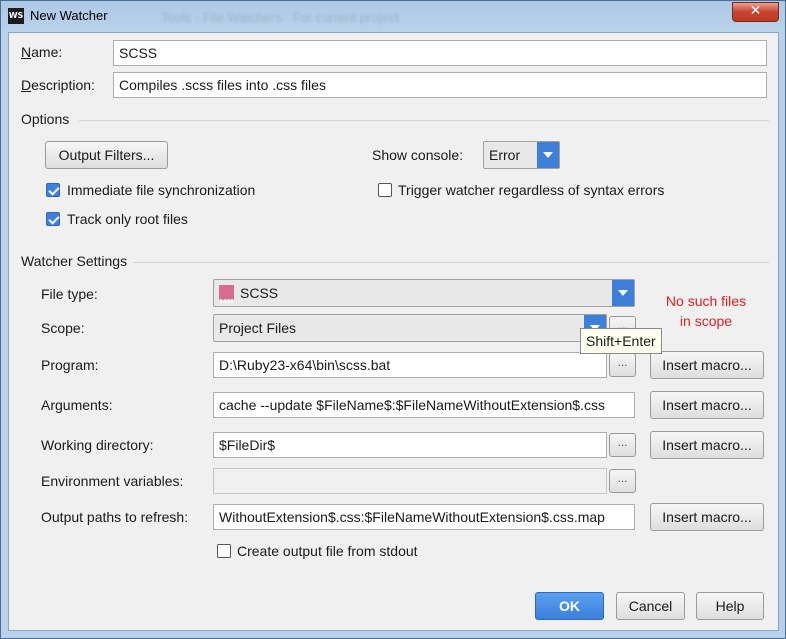 This screenshot has height=639, width=786. Describe the element at coordinates (42, 52) in the screenshot. I see `name-label: Name:` at that location.